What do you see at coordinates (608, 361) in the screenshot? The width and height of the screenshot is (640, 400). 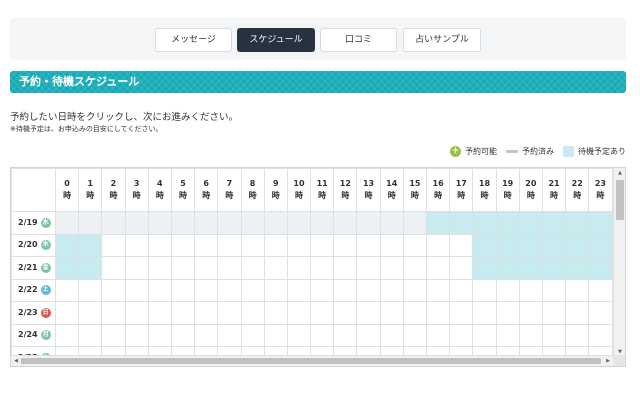 I see `scroll-right-icon: ▶` at bounding box center [608, 361].